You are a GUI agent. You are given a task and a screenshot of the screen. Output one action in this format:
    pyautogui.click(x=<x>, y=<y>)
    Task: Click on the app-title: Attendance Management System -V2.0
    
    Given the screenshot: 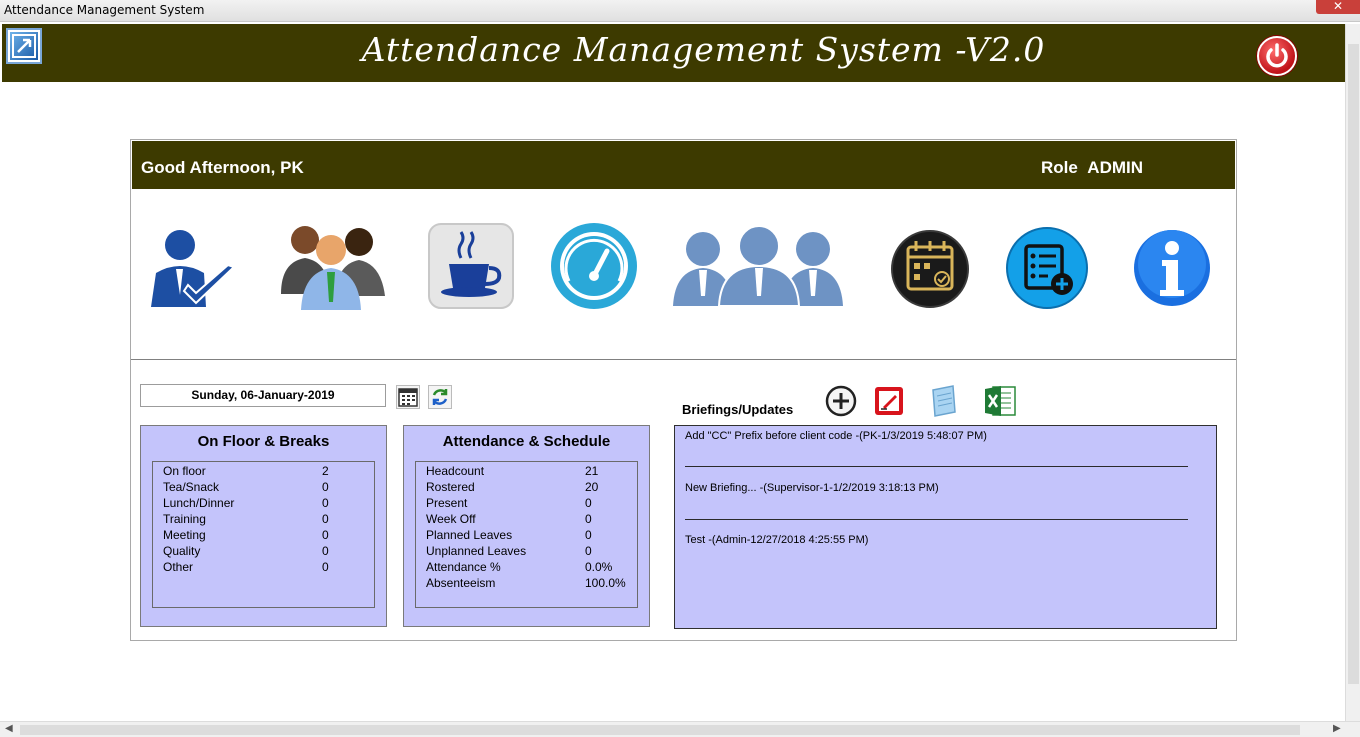 What is the action you would take?
    pyautogui.click(x=703, y=49)
    